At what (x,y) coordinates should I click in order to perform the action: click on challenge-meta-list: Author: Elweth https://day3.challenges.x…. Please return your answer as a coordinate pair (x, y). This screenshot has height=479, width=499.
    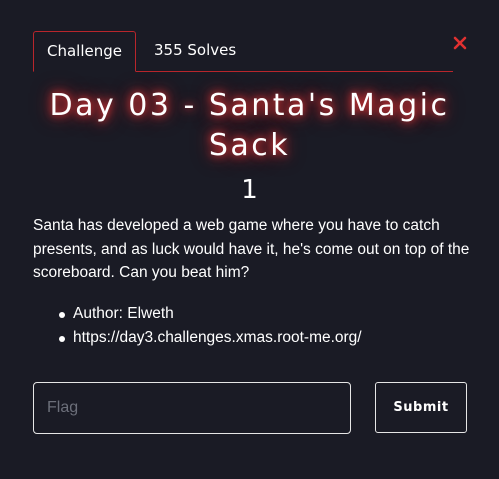
    Looking at the image, I should click on (253, 326).